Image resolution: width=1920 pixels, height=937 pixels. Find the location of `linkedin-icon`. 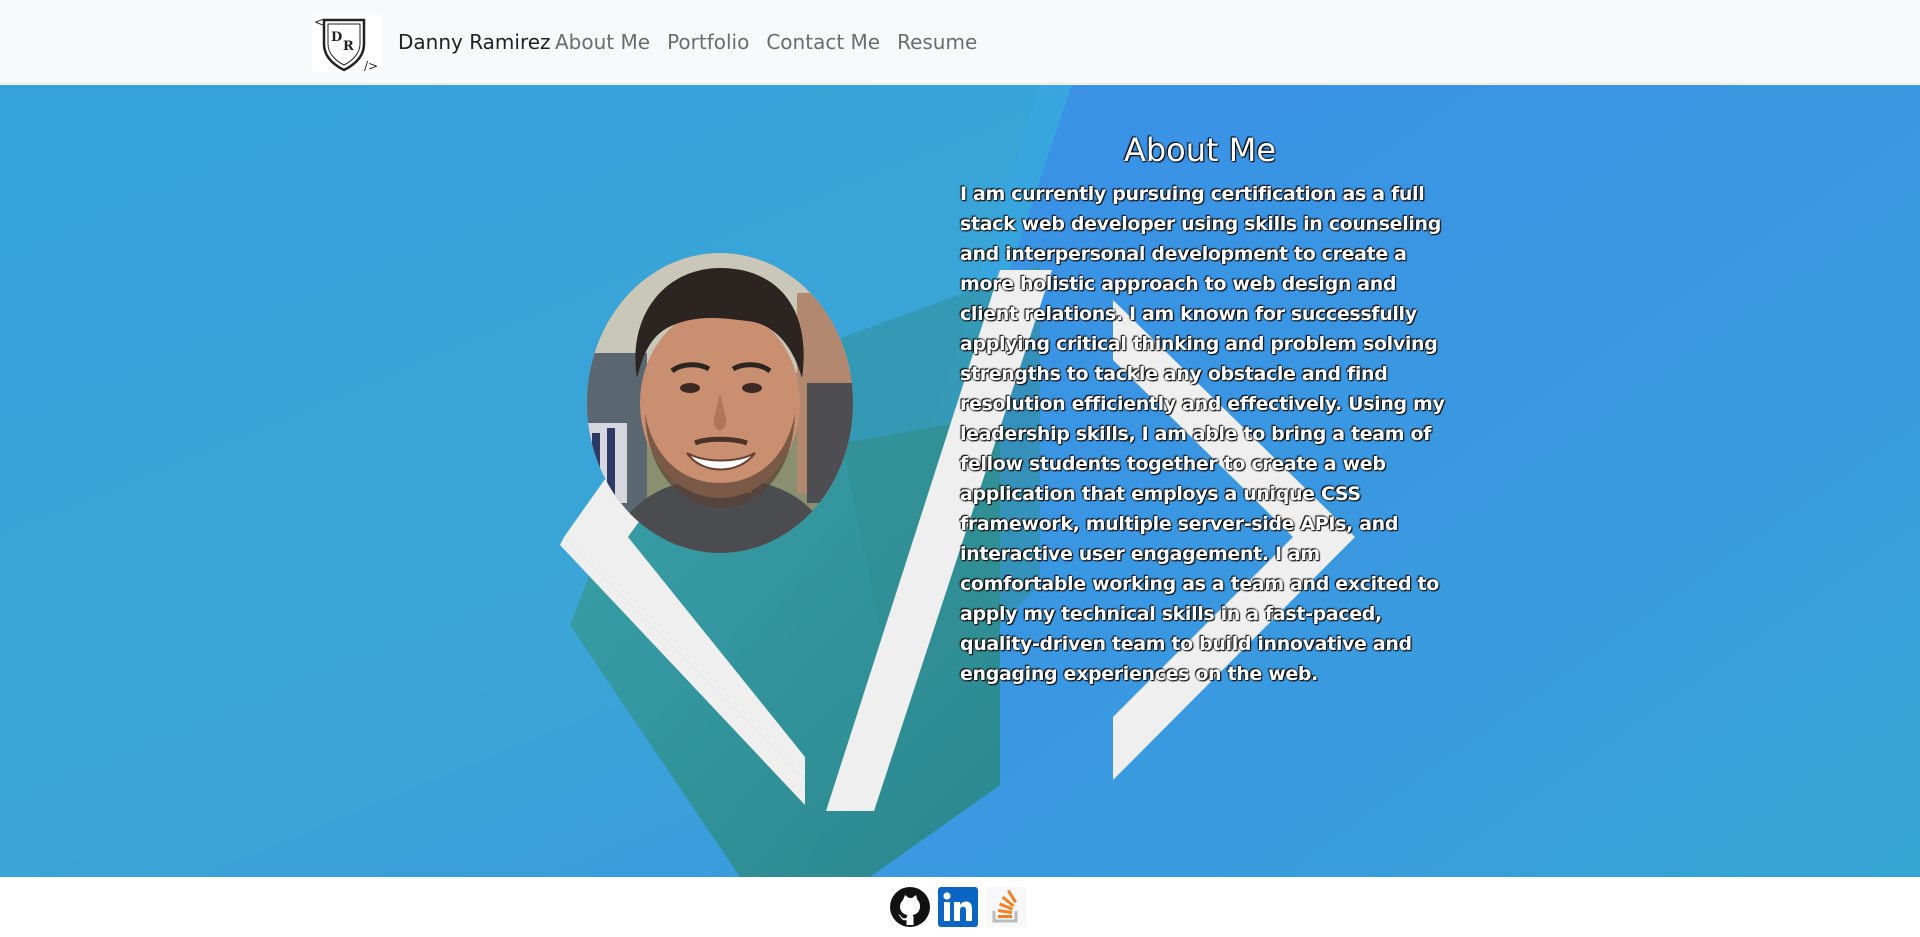

linkedin-icon is located at coordinates (958, 907).